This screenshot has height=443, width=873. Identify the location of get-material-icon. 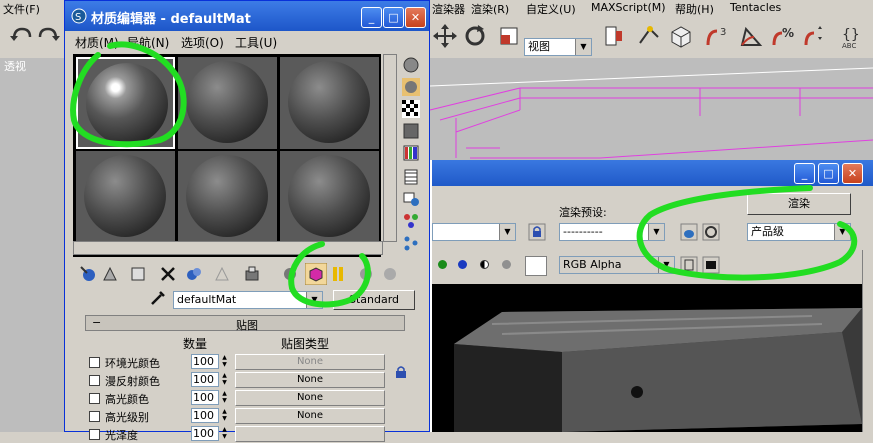
(88, 274).